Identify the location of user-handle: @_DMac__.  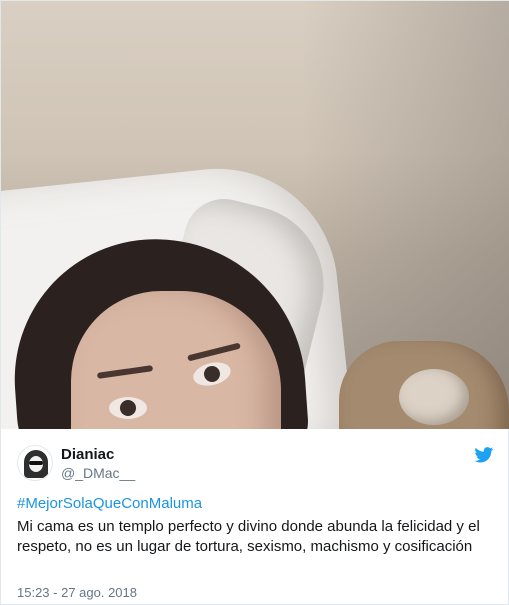
(98, 473).